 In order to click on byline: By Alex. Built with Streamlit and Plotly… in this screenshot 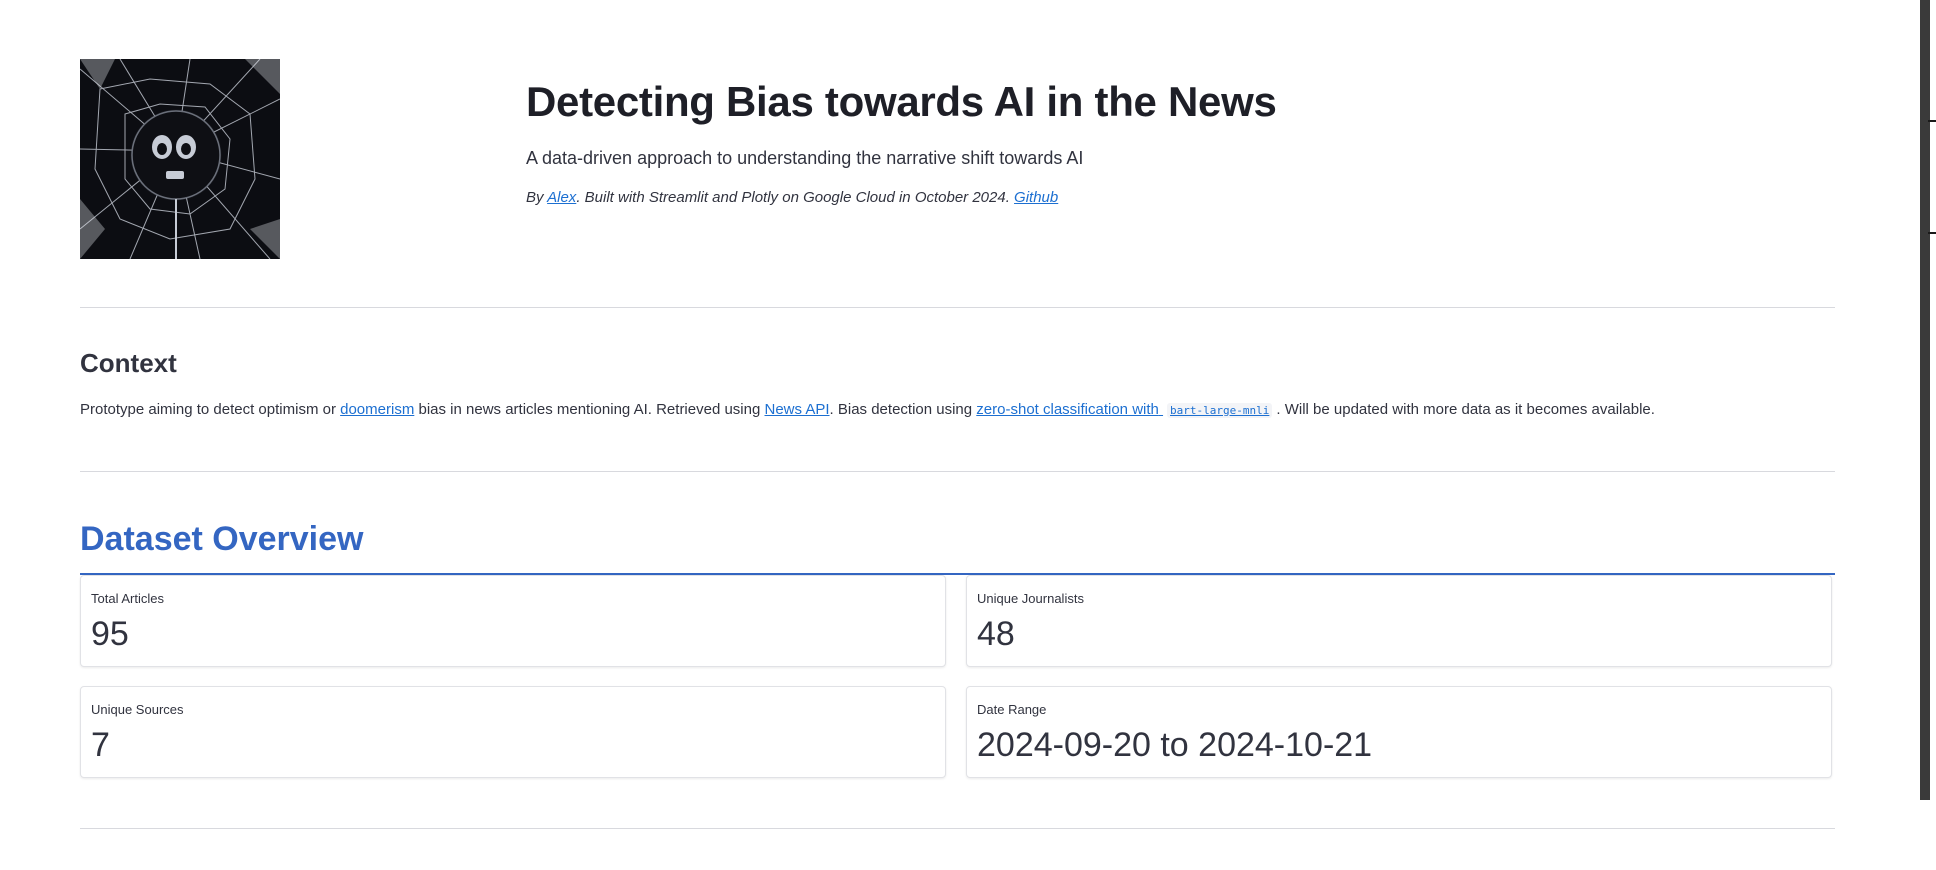, I will do `click(901, 197)`.